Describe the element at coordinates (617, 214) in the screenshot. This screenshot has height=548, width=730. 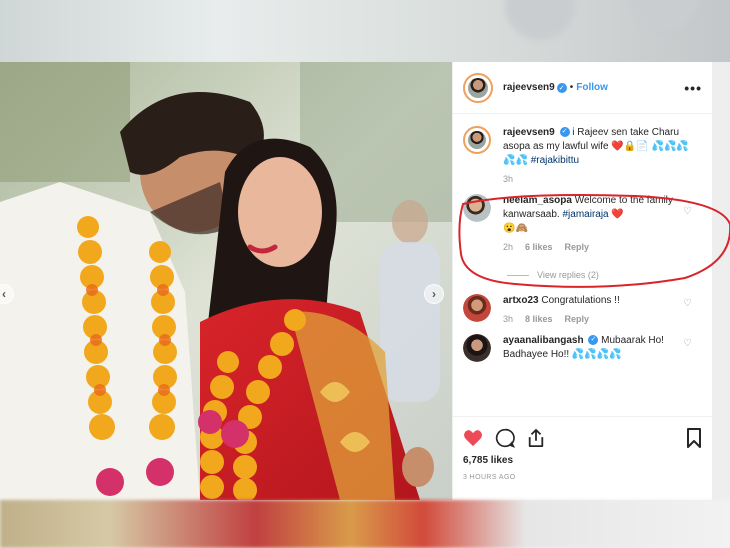
I see `comment-emoji: ❤️` at that location.